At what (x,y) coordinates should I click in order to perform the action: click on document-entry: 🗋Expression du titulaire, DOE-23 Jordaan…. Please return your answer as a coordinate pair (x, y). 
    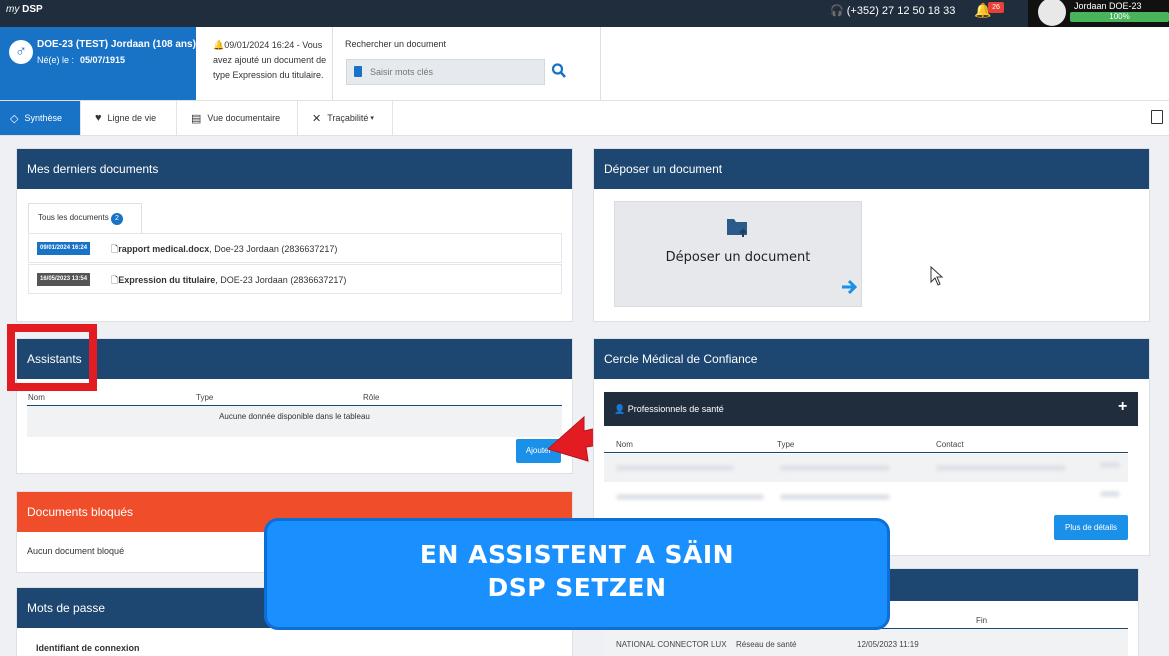
    Looking at the image, I should click on (228, 281).